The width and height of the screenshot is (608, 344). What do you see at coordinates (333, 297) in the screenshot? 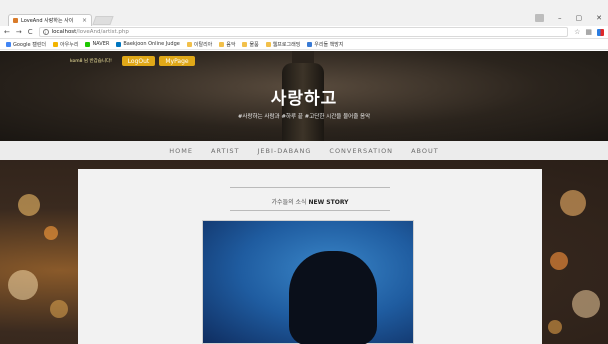
I see `person-silhouette` at bounding box center [333, 297].